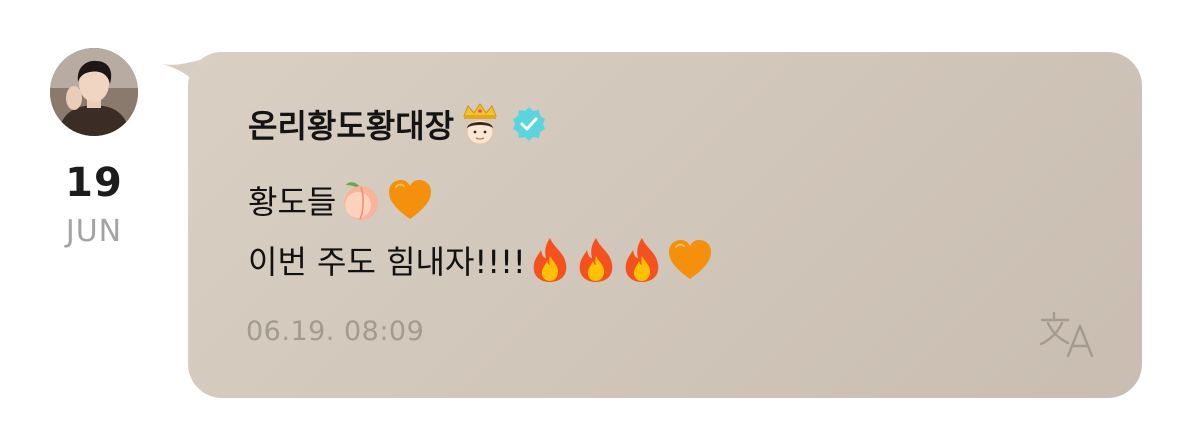 The image size is (1200, 442). What do you see at coordinates (94, 183) in the screenshot?
I see `date-day: 19` at bounding box center [94, 183].